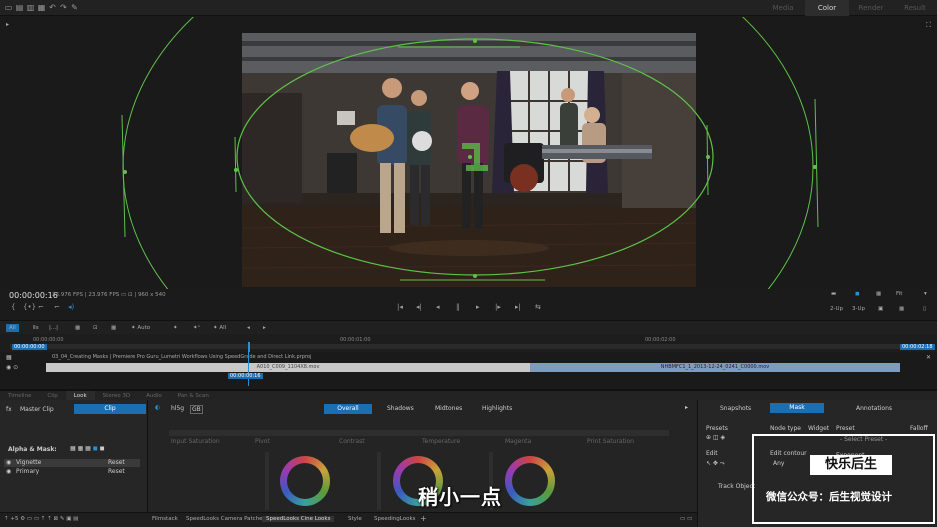 This screenshot has height=527, width=937. Describe the element at coordinates (400, 307) in the screenshot. I see `go-start-icon: |◂` at that location.